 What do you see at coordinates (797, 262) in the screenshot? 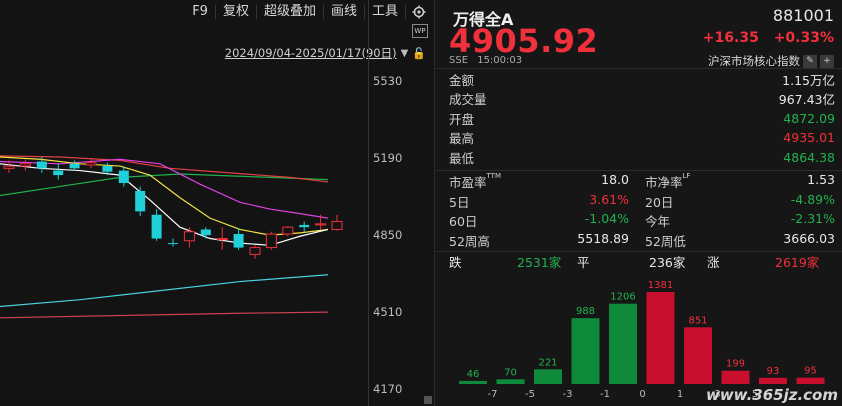
I see `up-count: 2619家` at bounding box center [797, 262].